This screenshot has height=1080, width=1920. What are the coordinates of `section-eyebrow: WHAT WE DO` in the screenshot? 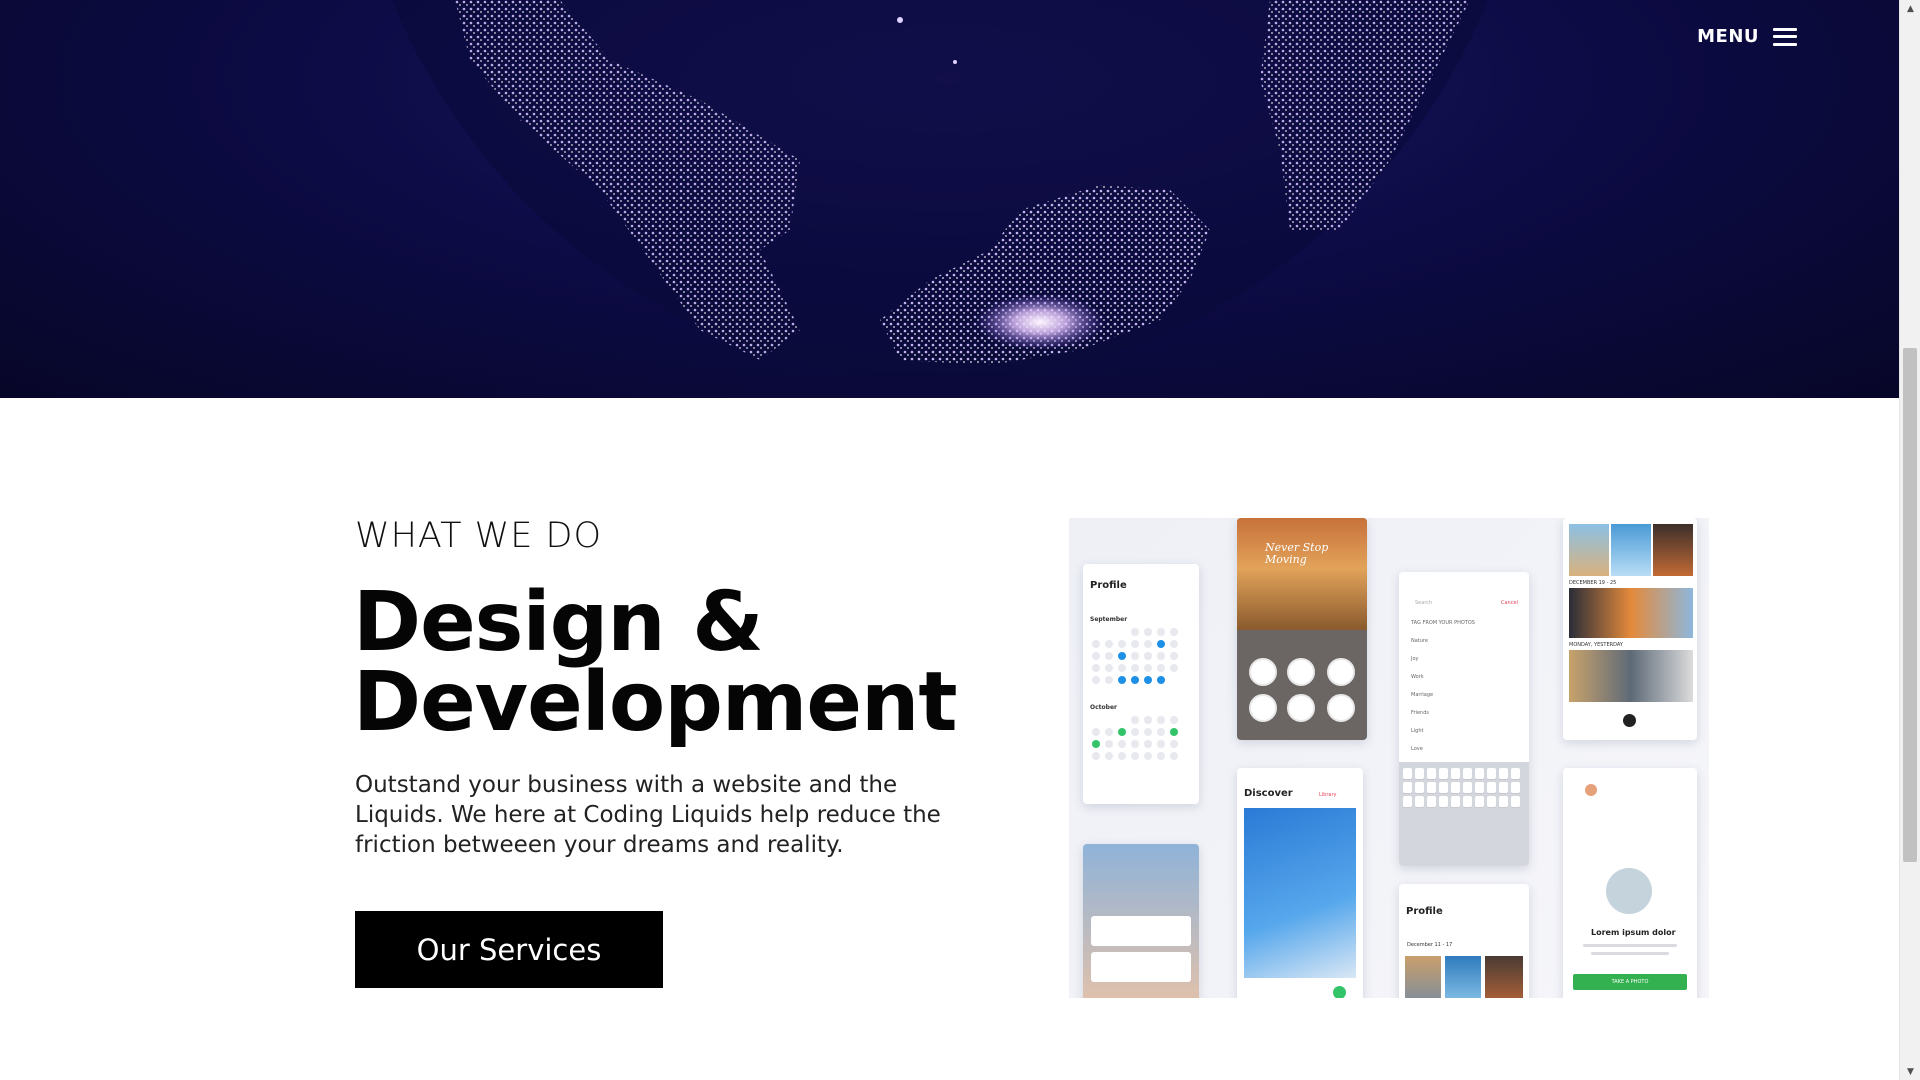 It's located at (479, 536).